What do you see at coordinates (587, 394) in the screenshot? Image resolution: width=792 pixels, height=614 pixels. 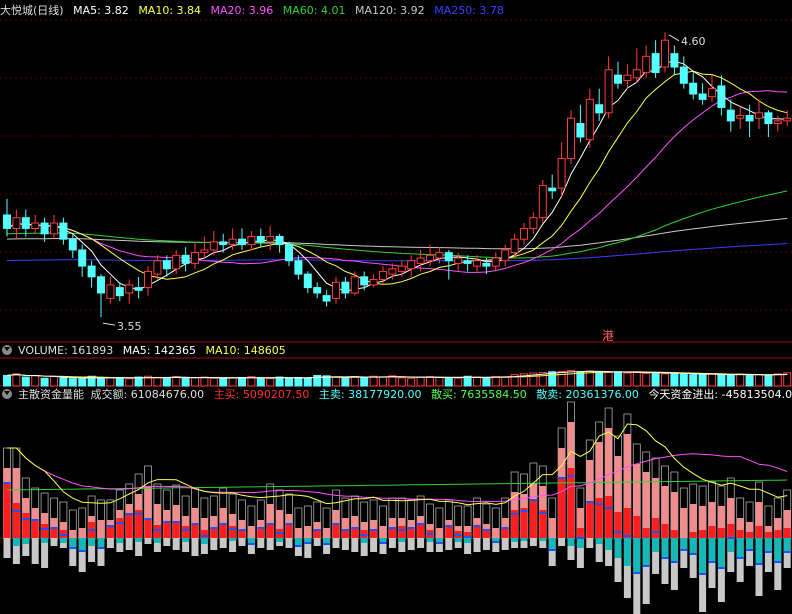 I see `retail-sell-label: 散卖: 20361376.00` at bounding box center [587, 394].